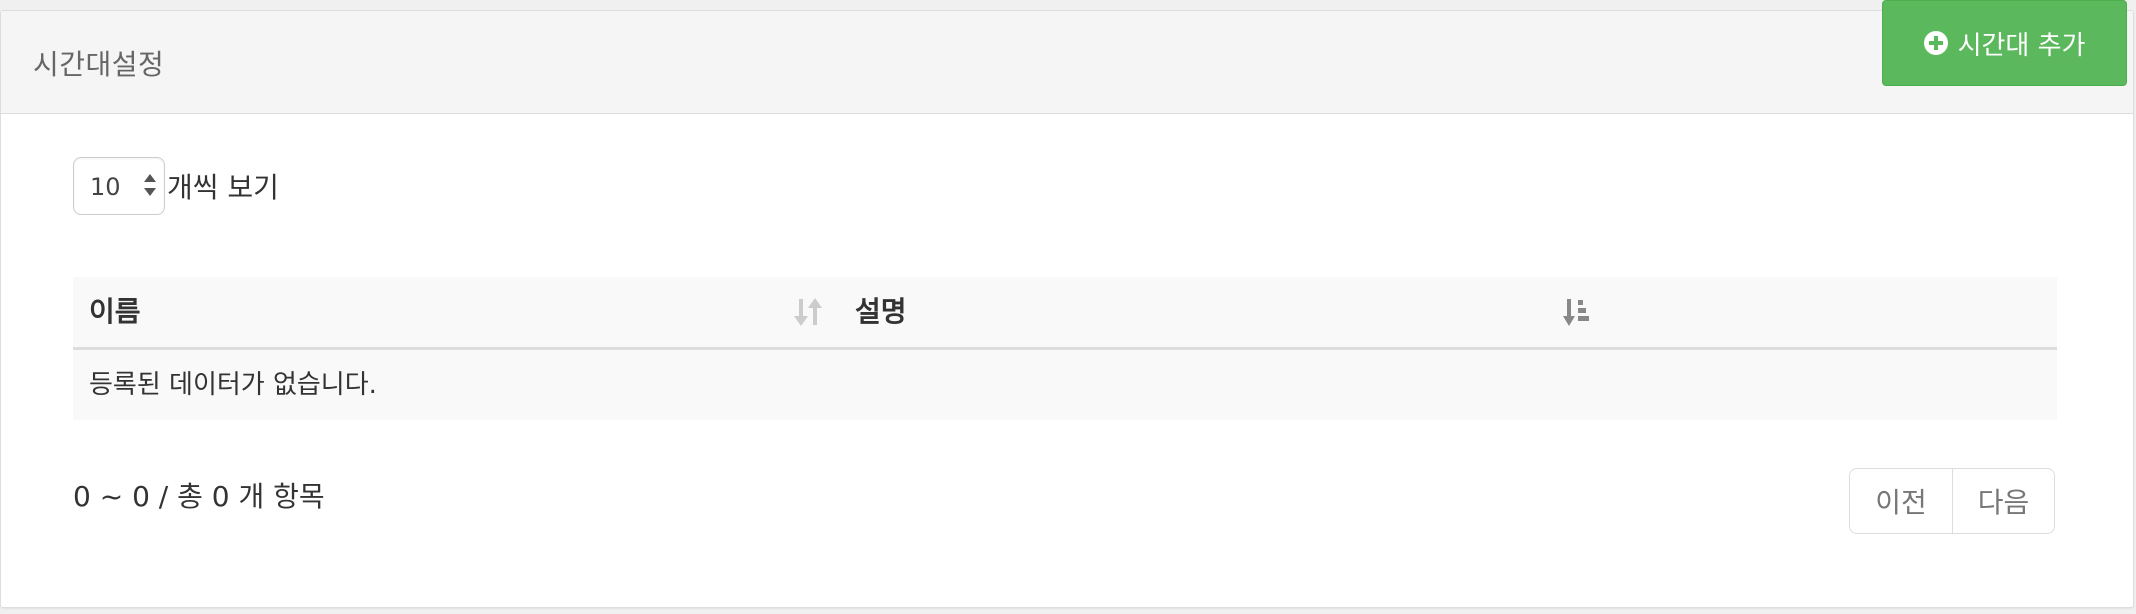 Image resolution: width=2136 pixels, height=614 pixels. I want to click on select-arrows-icon, so click(150, 187).